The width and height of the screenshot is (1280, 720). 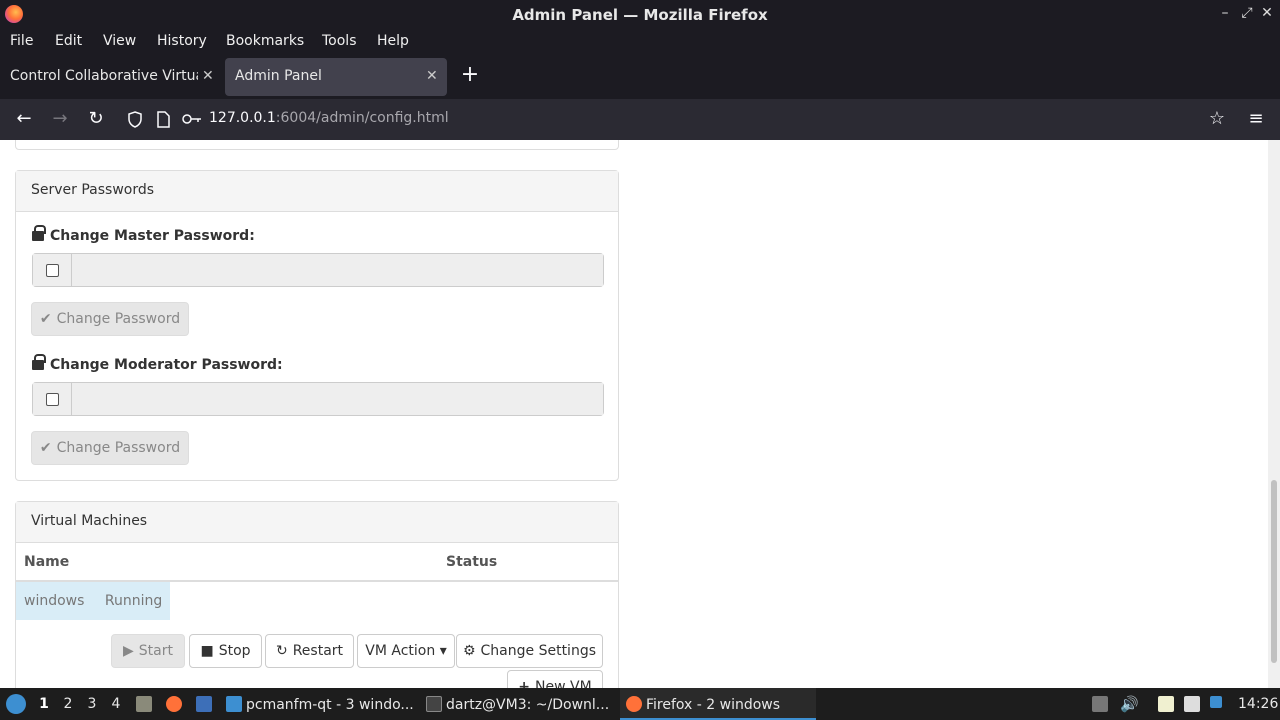 I want to click on folder-icon, so click(x=234, y=704).